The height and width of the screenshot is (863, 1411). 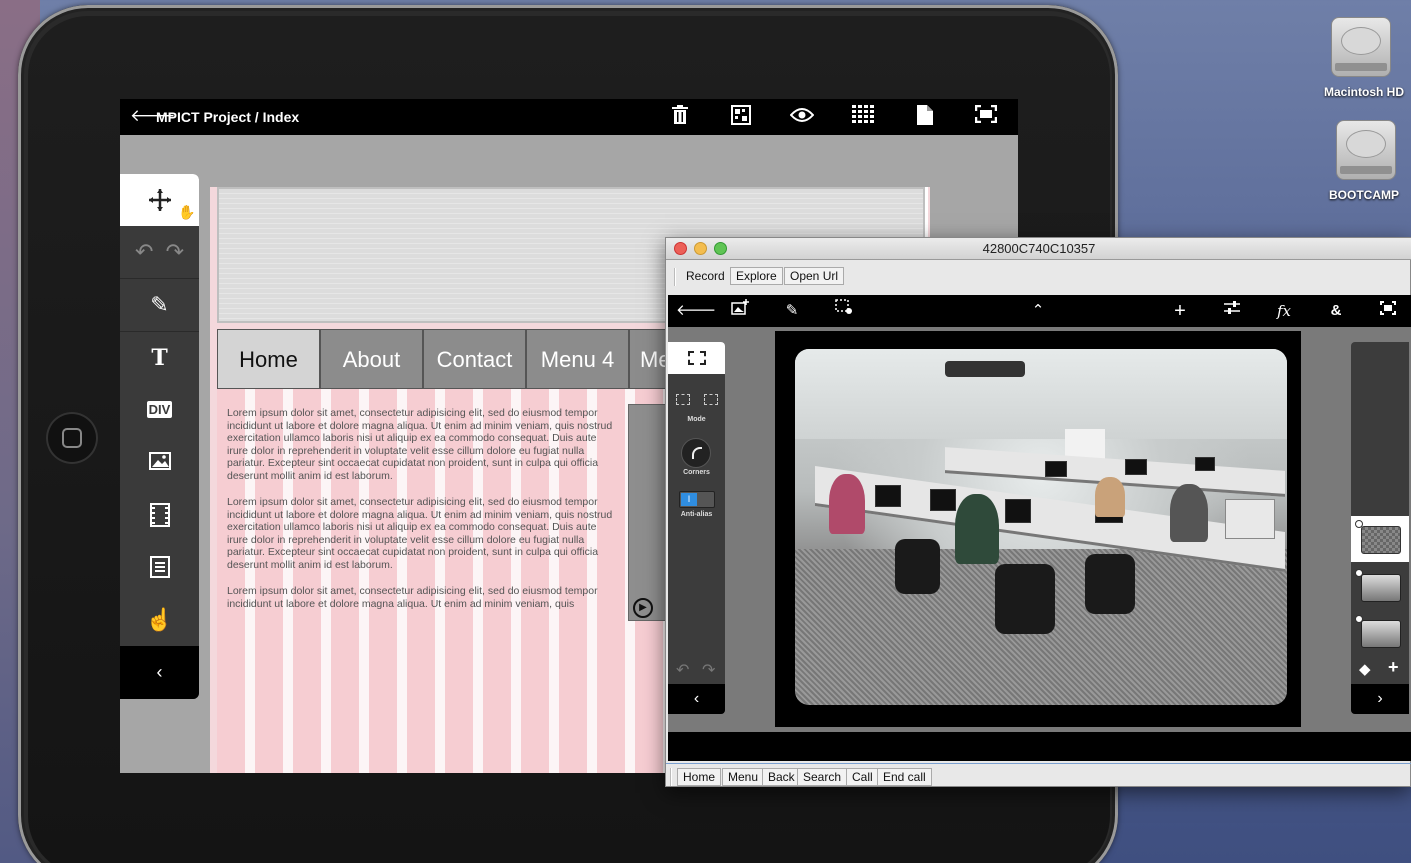 I want to click on collapse-panel-button: ‹, so click(x=159, y=672).